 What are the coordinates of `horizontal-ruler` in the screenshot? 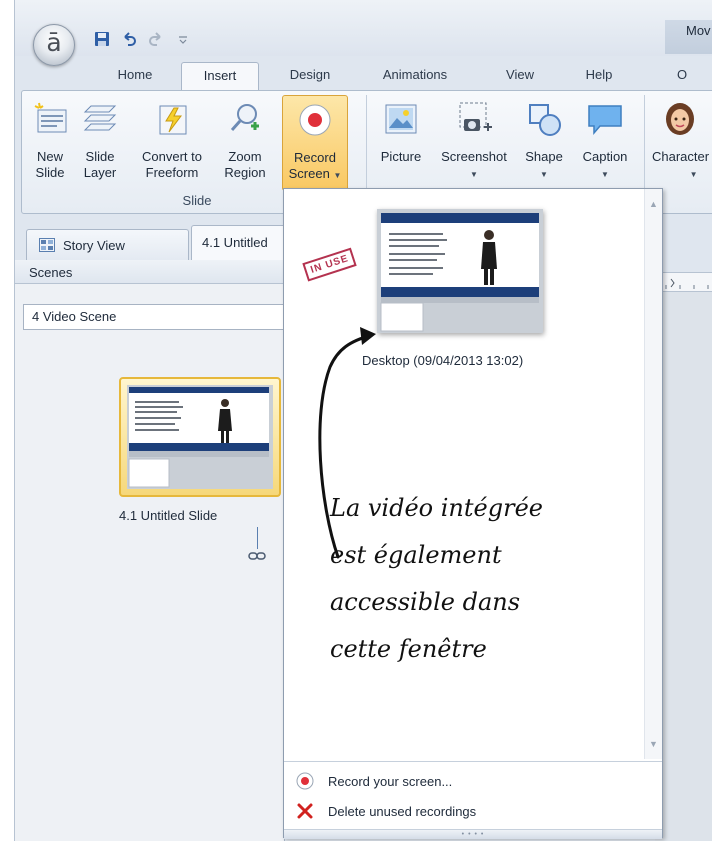 It's located at (683, 282).